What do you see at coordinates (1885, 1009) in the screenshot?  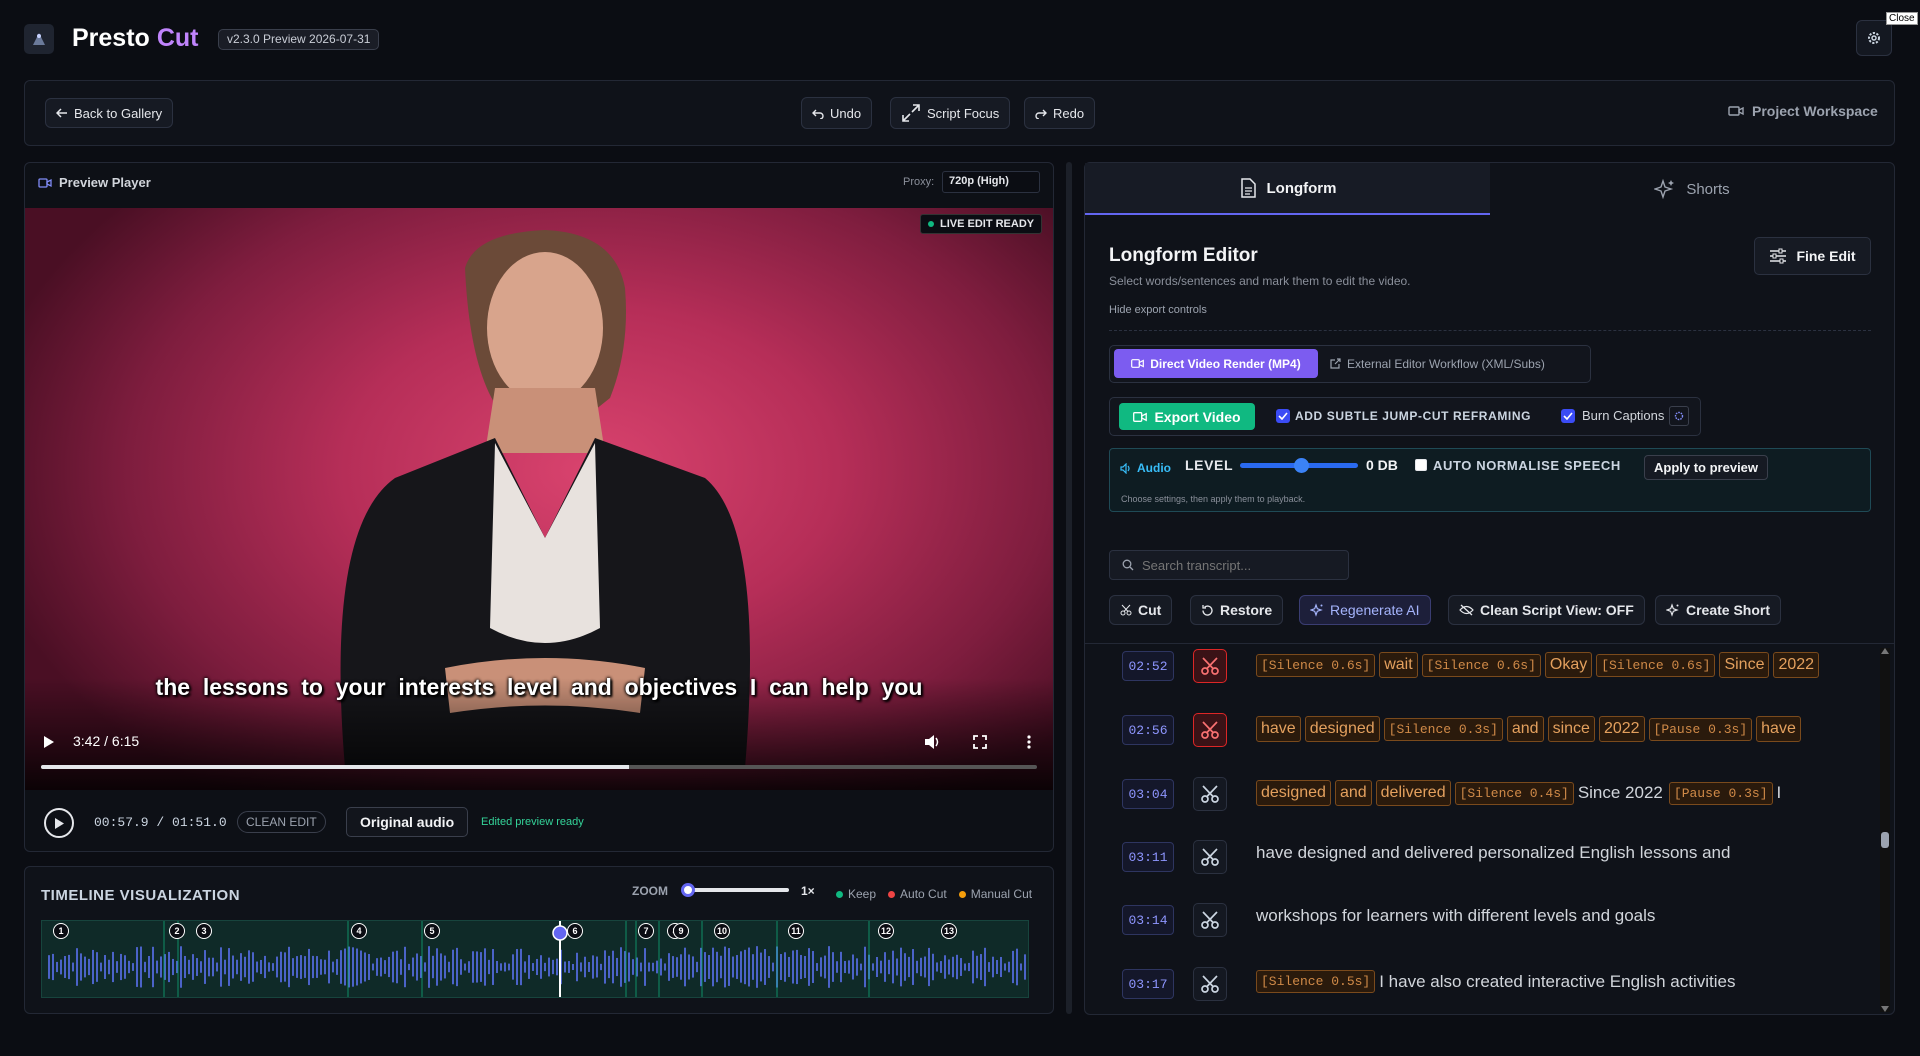 I see `scroll-down-arrow` at bounding box center [1885, 1009].